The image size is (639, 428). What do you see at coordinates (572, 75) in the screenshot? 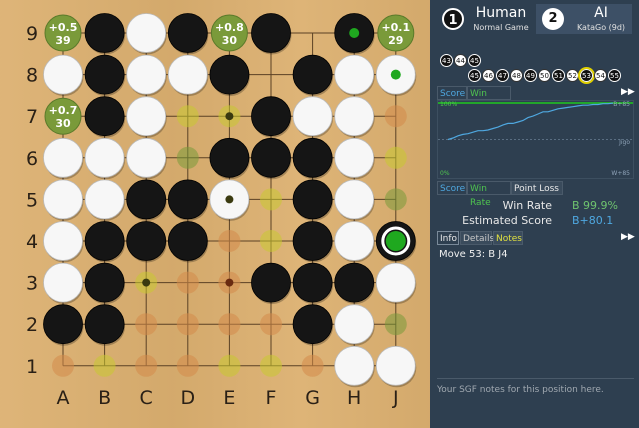
I see `move-node: 52` at bounding box center [572, 75].